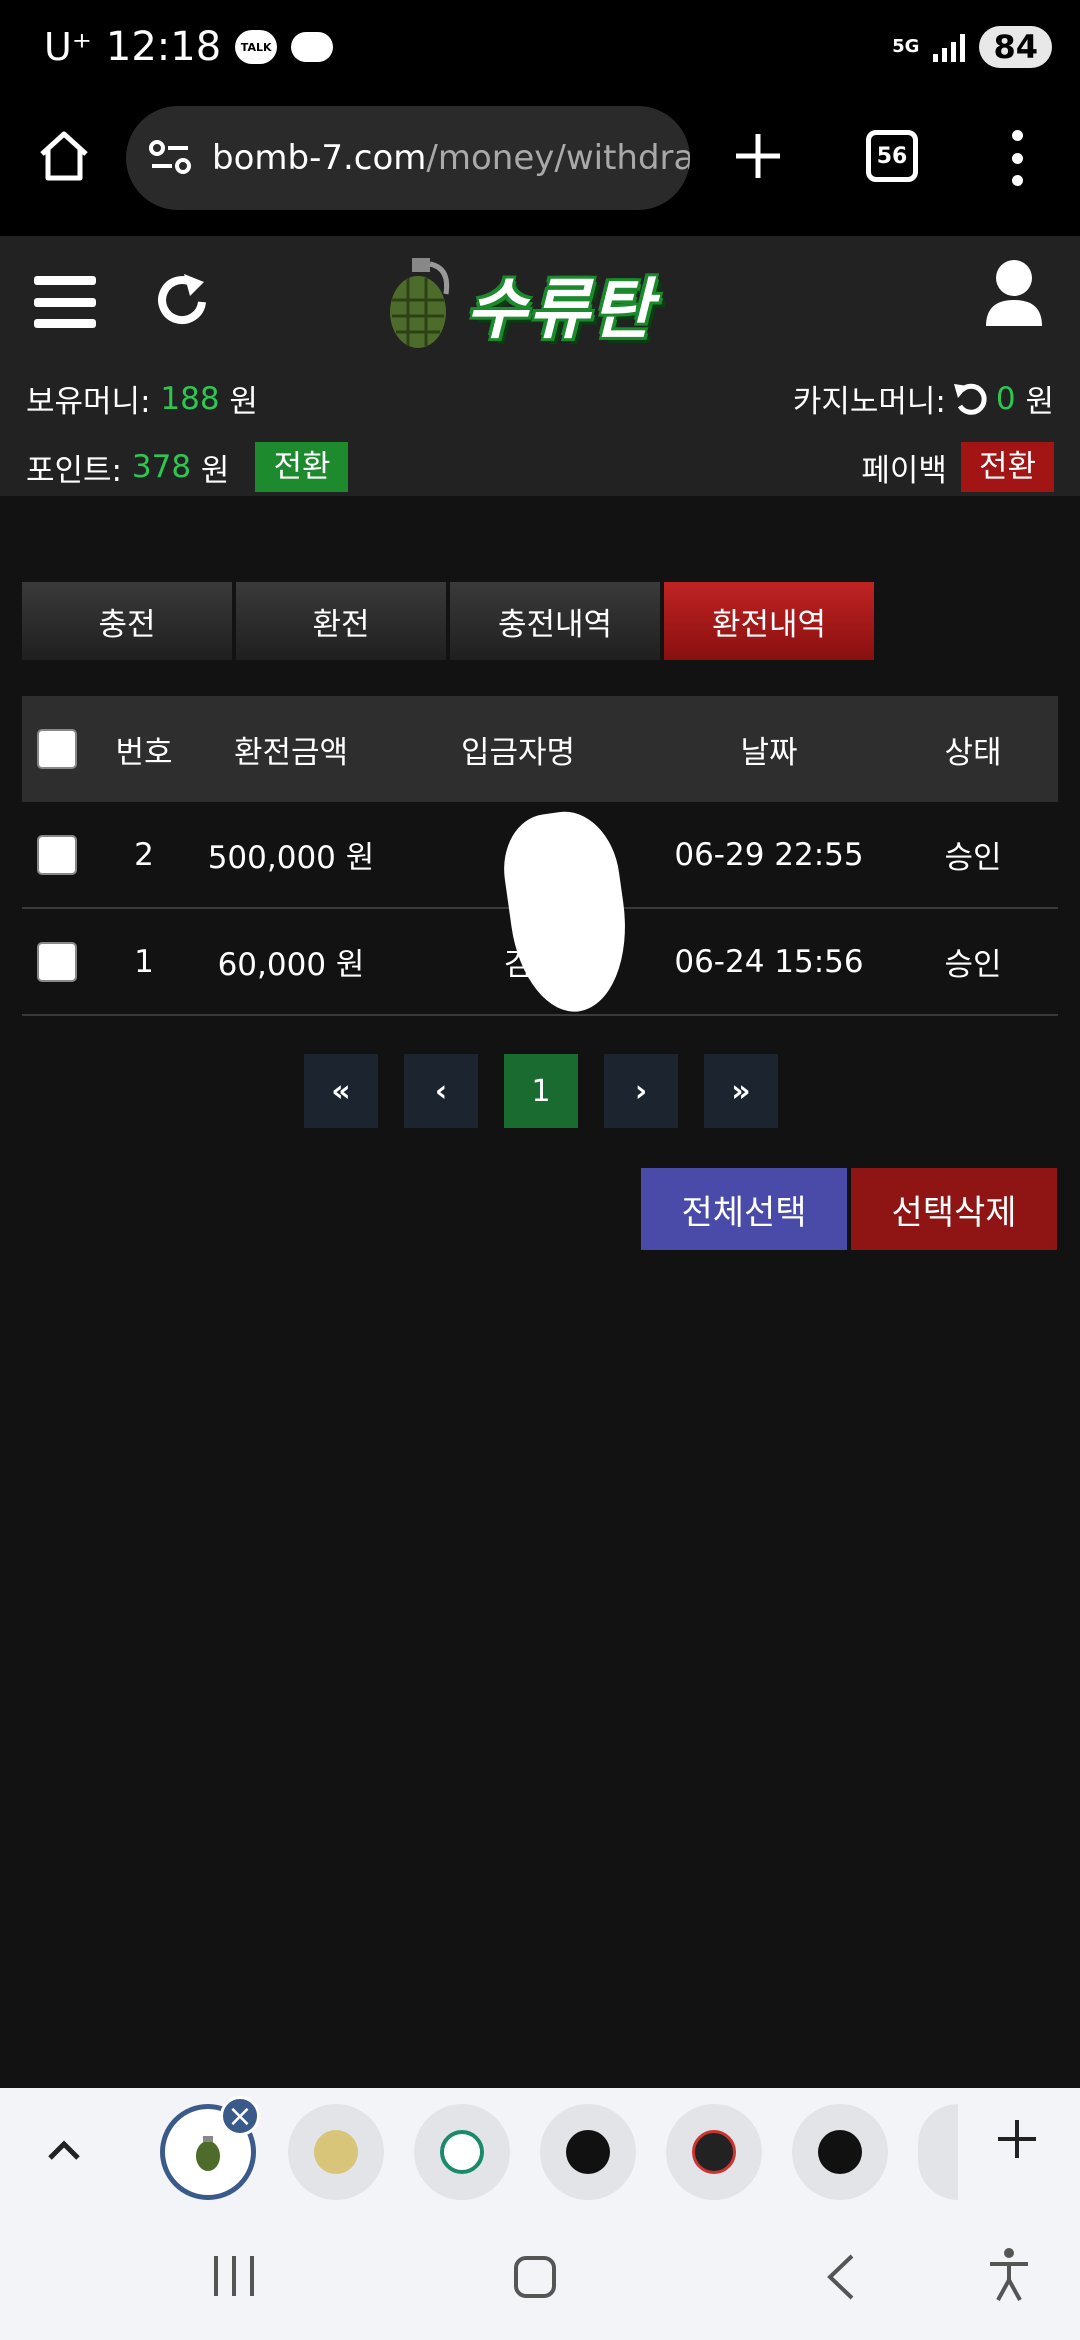 This screenshot has width=1080, height=2340. Describe the element at coordinates (127, 621) in the screenshot. I see `tab-deposit: 충전` at that location.